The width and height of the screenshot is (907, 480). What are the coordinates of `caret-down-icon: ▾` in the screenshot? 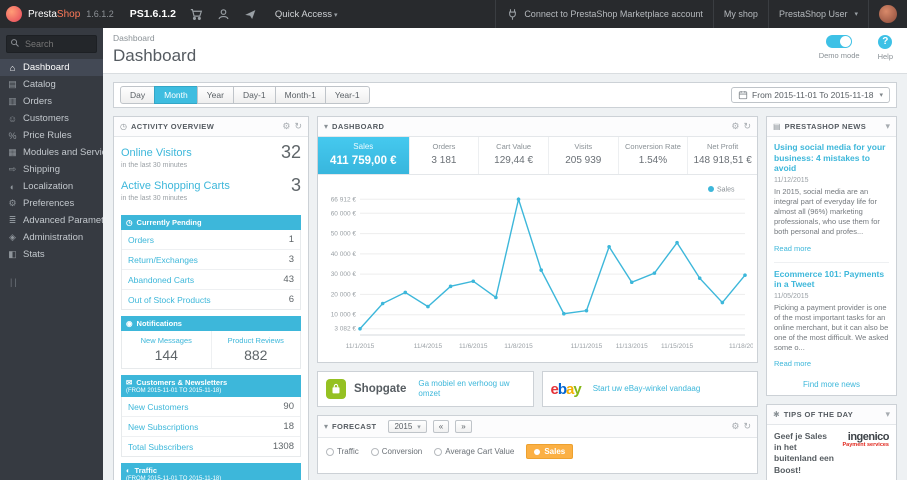 It's located at (326, 126).